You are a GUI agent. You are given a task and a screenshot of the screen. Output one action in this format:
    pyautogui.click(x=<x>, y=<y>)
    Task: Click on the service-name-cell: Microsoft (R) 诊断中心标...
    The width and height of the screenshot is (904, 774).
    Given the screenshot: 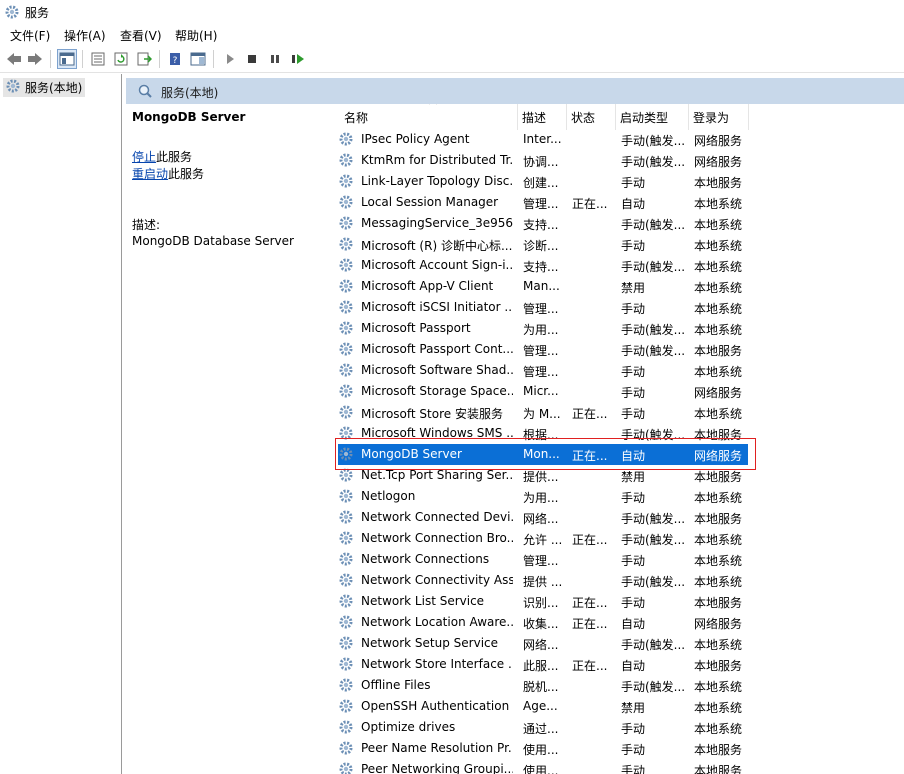 What is the action you would take?
    pyautogui.click(x=437, y=246)
    